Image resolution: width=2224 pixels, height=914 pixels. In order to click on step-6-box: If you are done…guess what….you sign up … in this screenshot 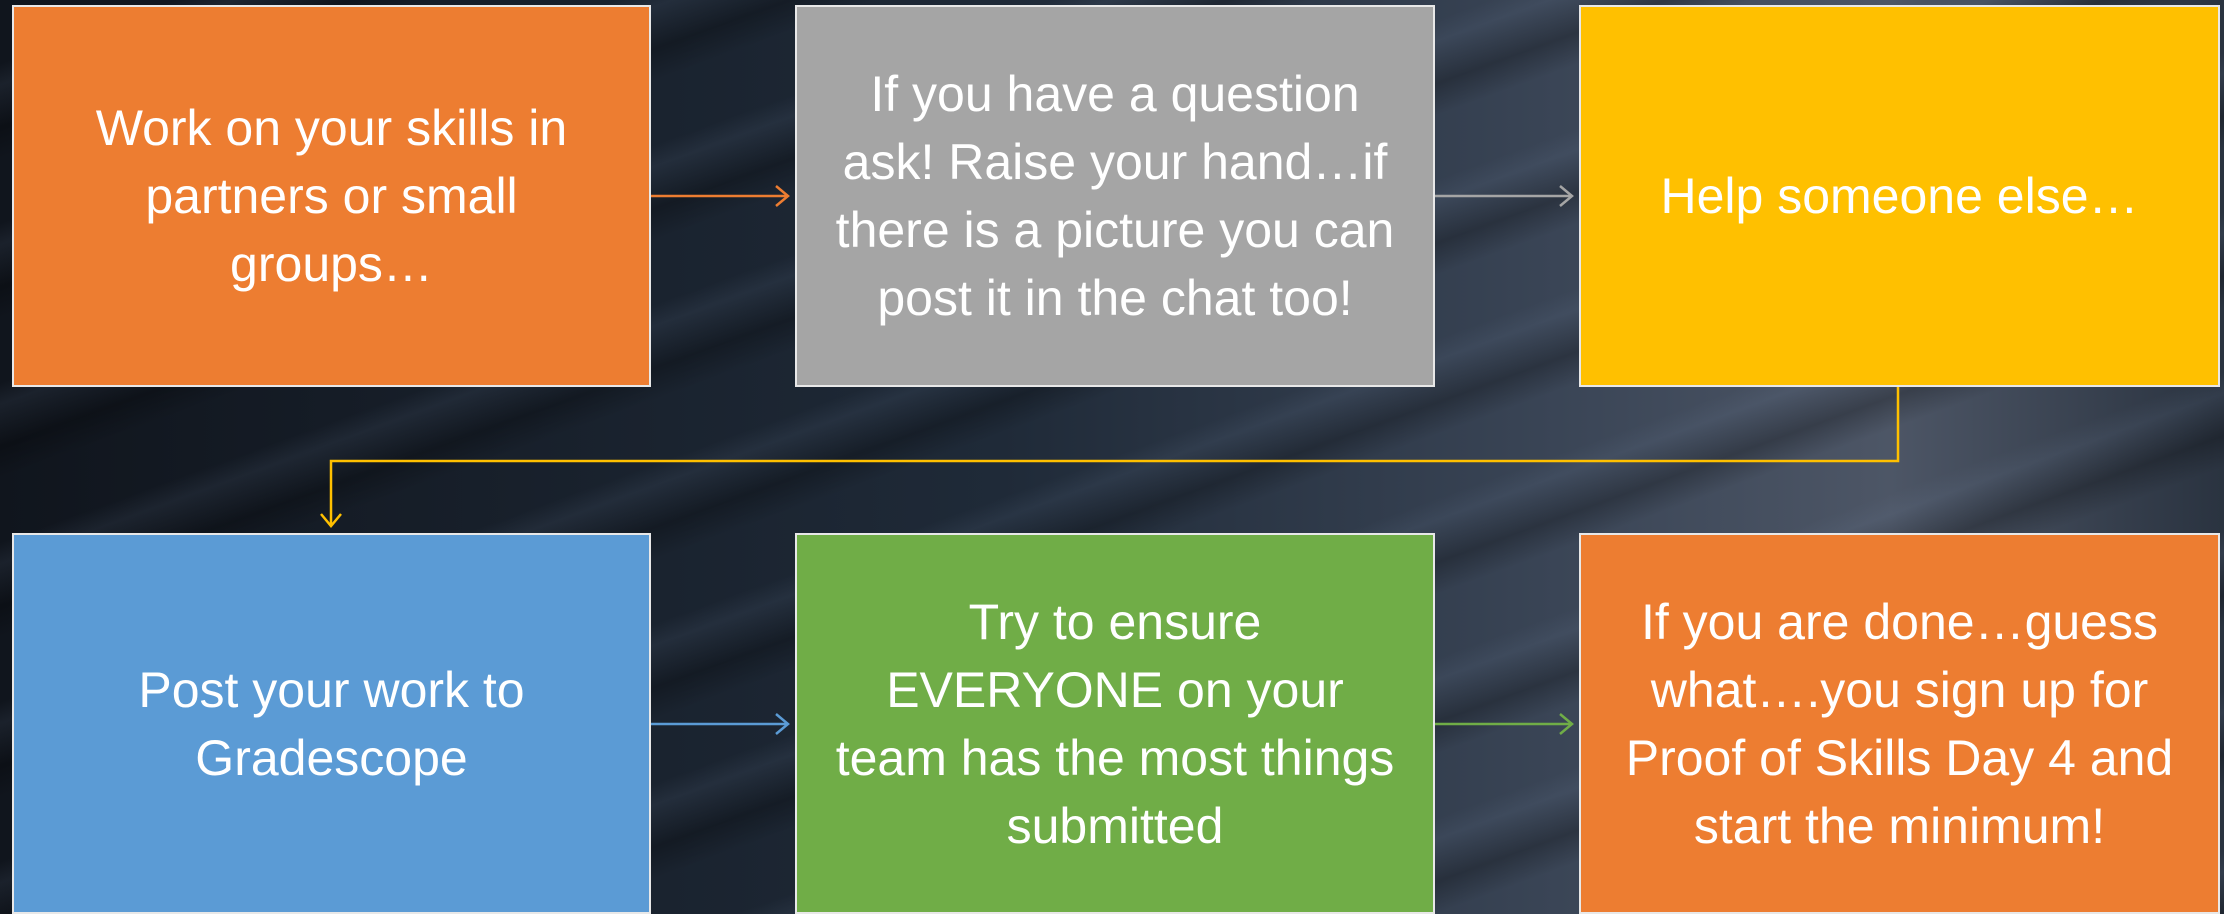, I will do `click(1899, 723)`.